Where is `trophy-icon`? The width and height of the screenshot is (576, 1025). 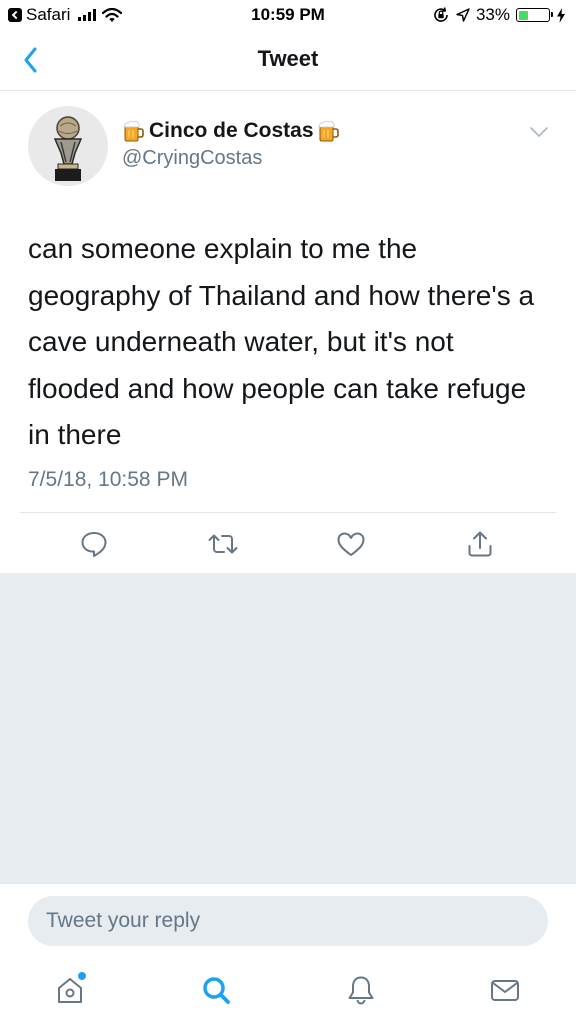
trophy-icon is located at coordinates (68, 148).